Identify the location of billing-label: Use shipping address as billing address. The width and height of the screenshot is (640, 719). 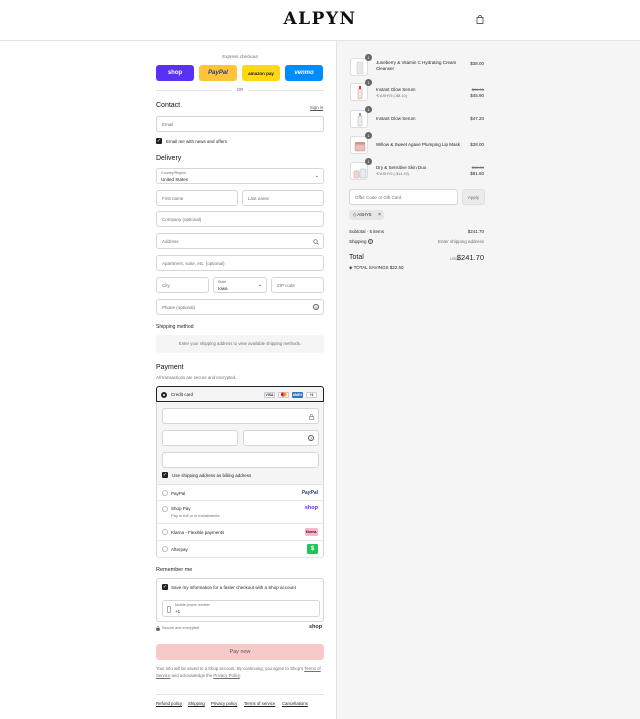
(212, 475).